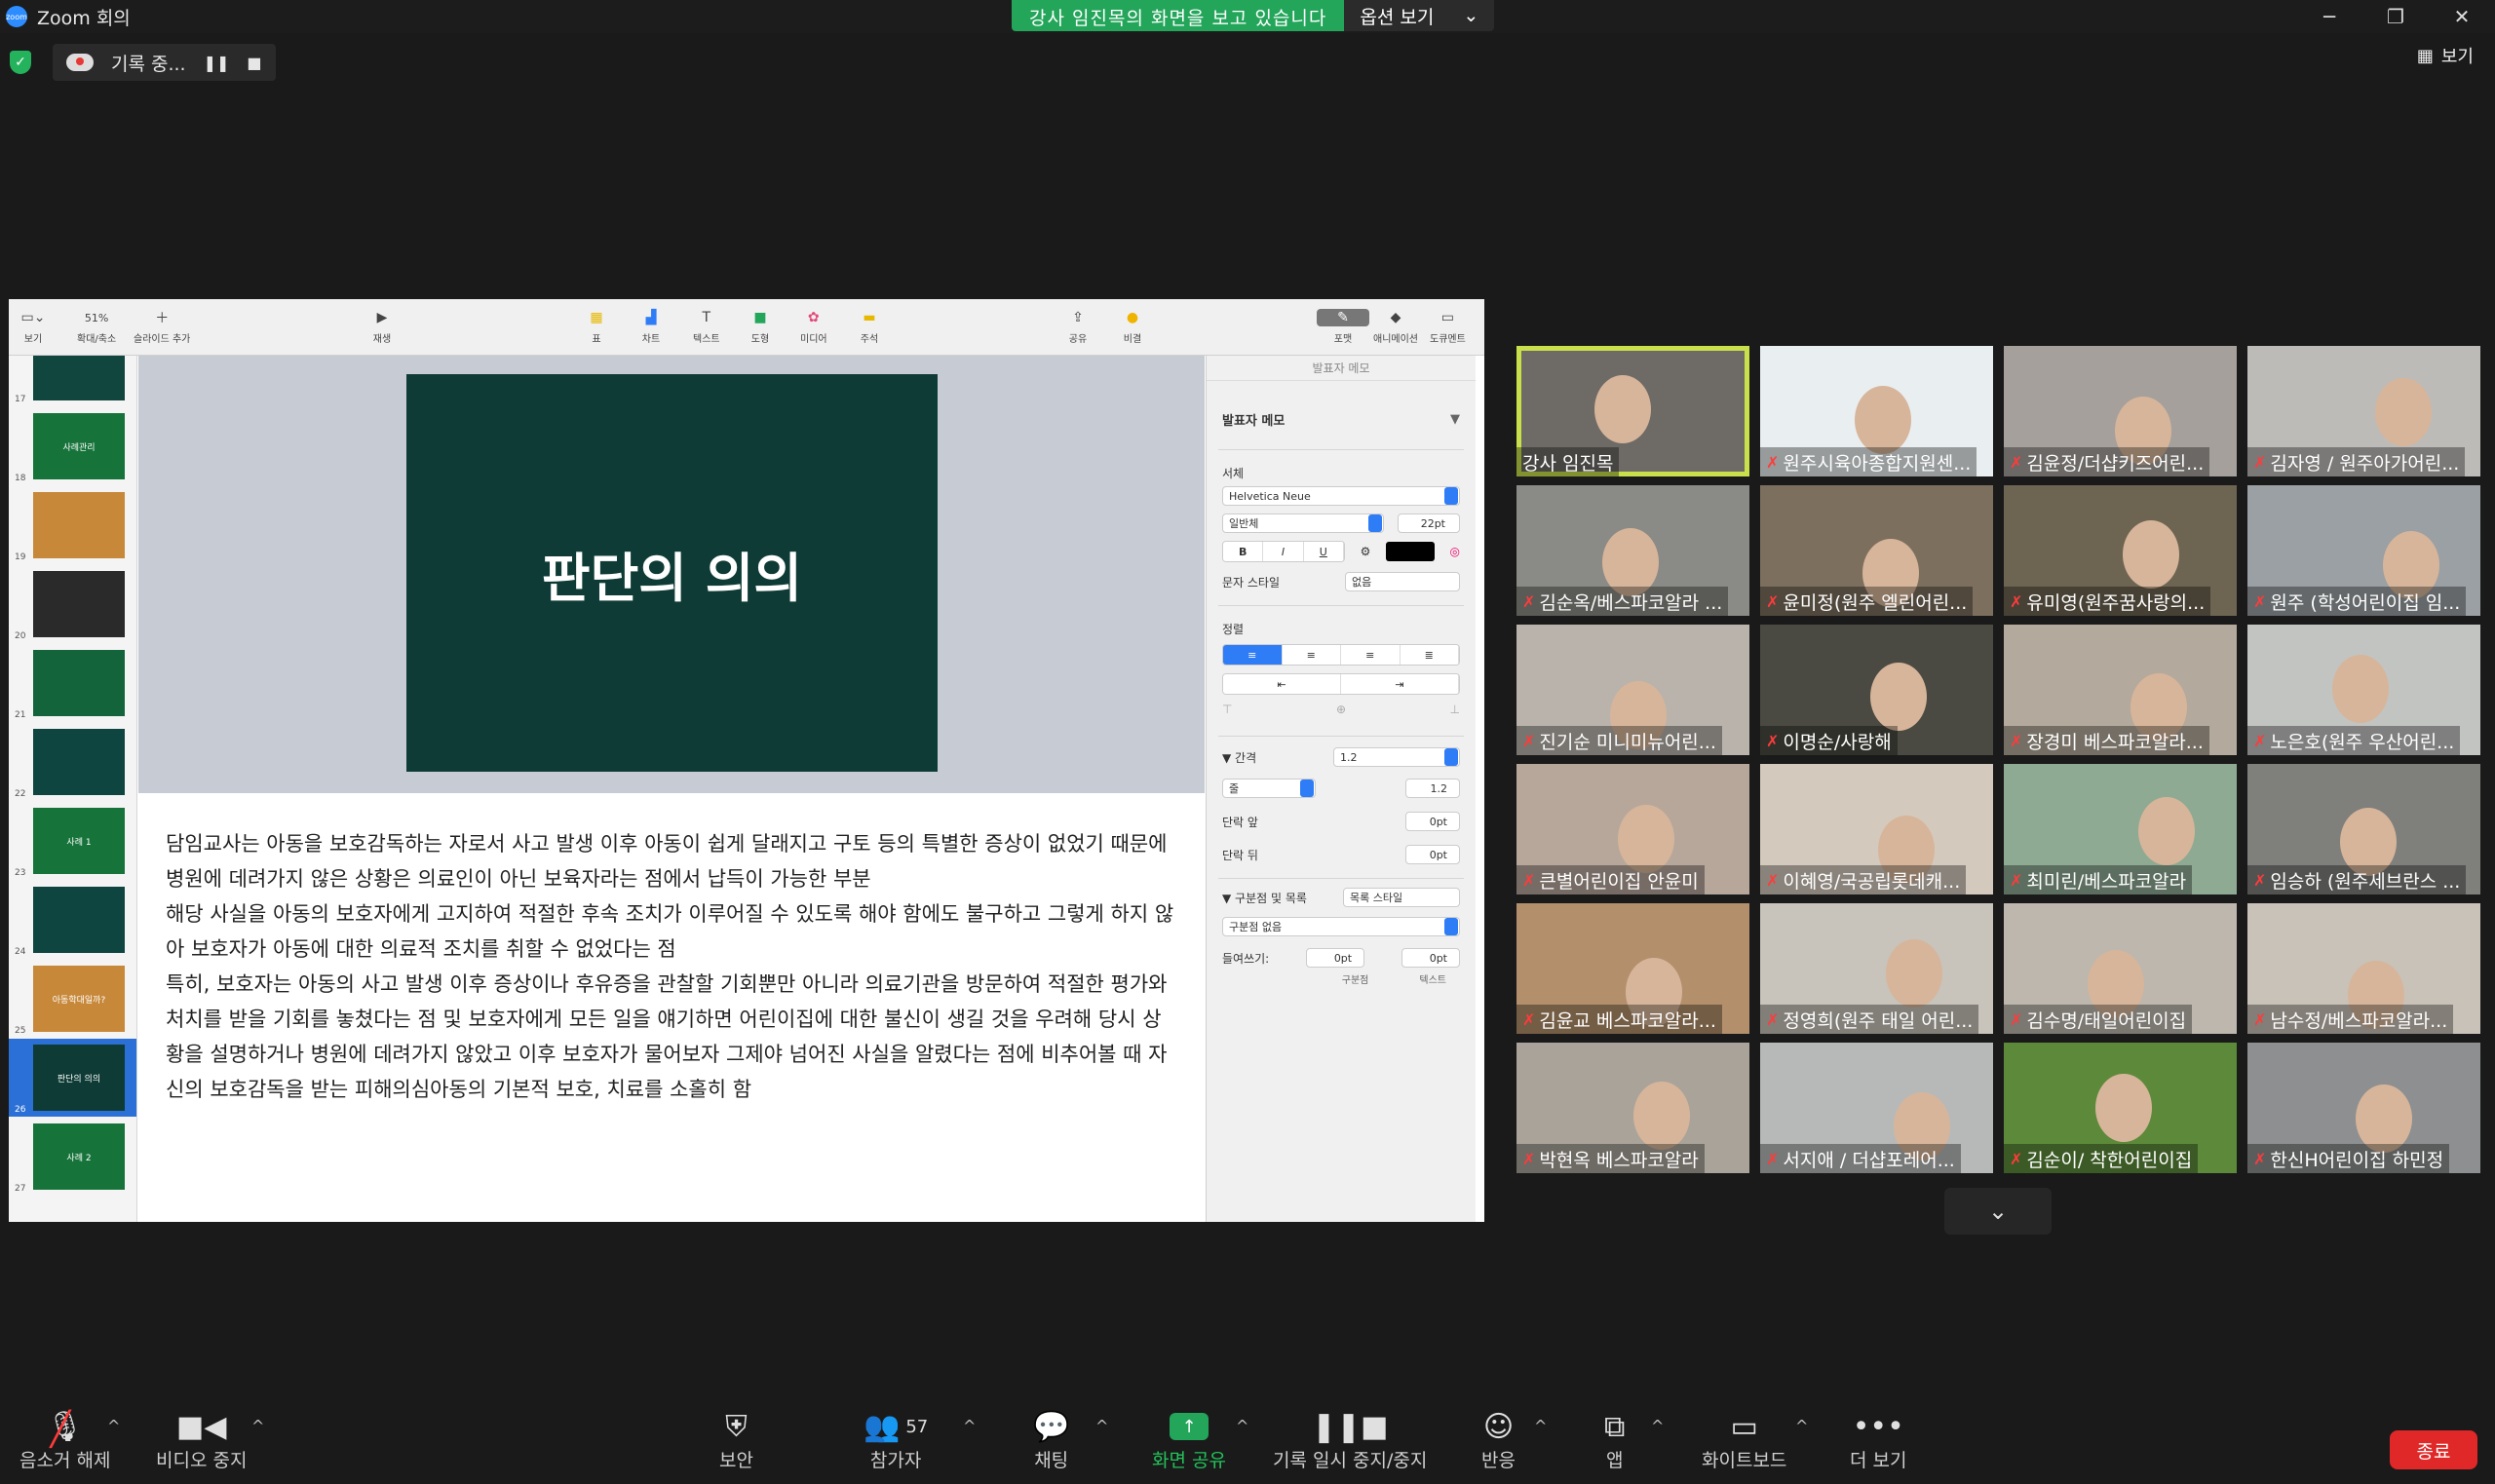 This screenshot has width=2495, height=1484. Describe the element at coordinates (1283, 551) in the screenshot. I see `italic-button: I` at that location.